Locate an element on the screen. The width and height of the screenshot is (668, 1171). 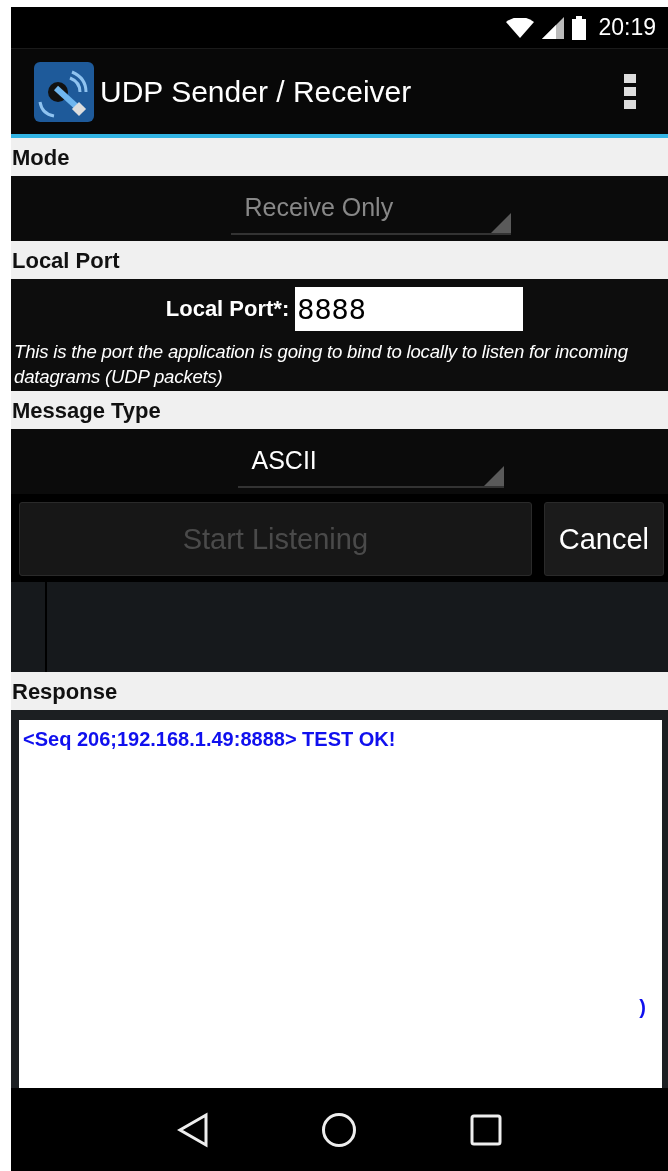
app-logo-icon is located at coordinates (64, 91).